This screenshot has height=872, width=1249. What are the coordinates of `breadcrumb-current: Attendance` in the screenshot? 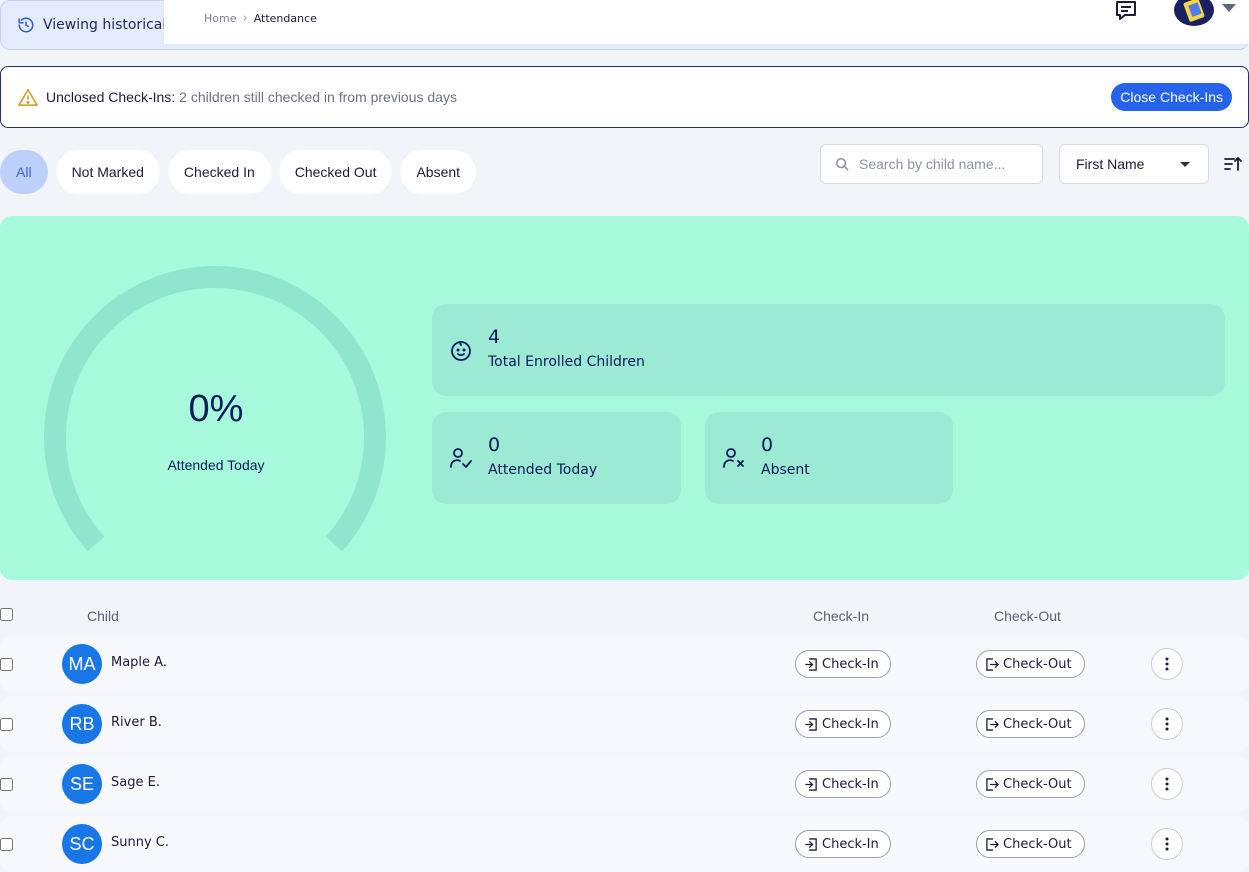 It's located at (285, 18).